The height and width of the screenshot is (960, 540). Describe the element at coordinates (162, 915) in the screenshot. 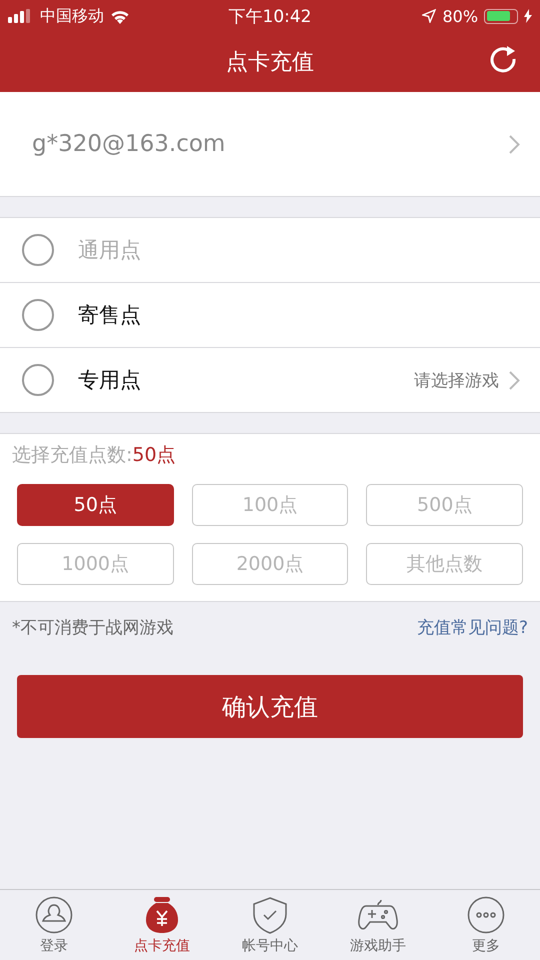

I see `money-bag-icon` at that location.